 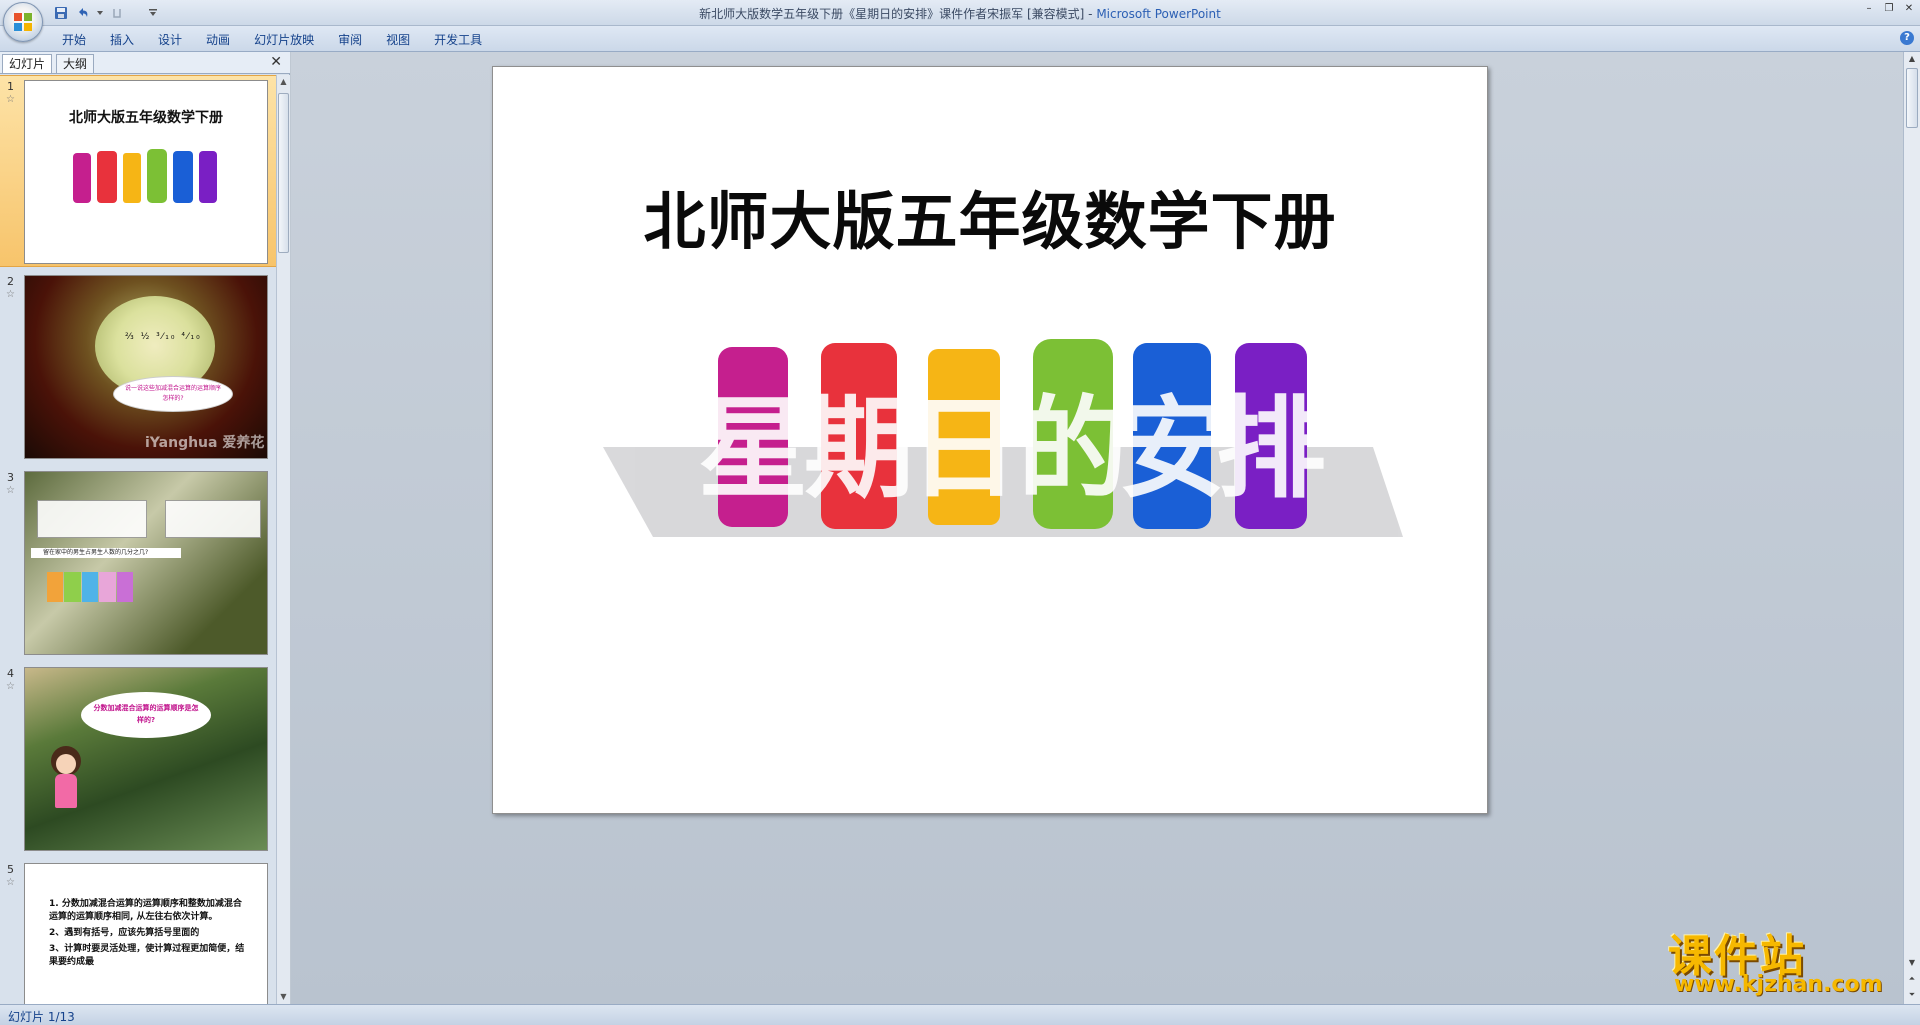 I want to click on slide-thumbnail-1: 1 ☆ 北师大版五年级数学下册, so click(x=138, y=171).